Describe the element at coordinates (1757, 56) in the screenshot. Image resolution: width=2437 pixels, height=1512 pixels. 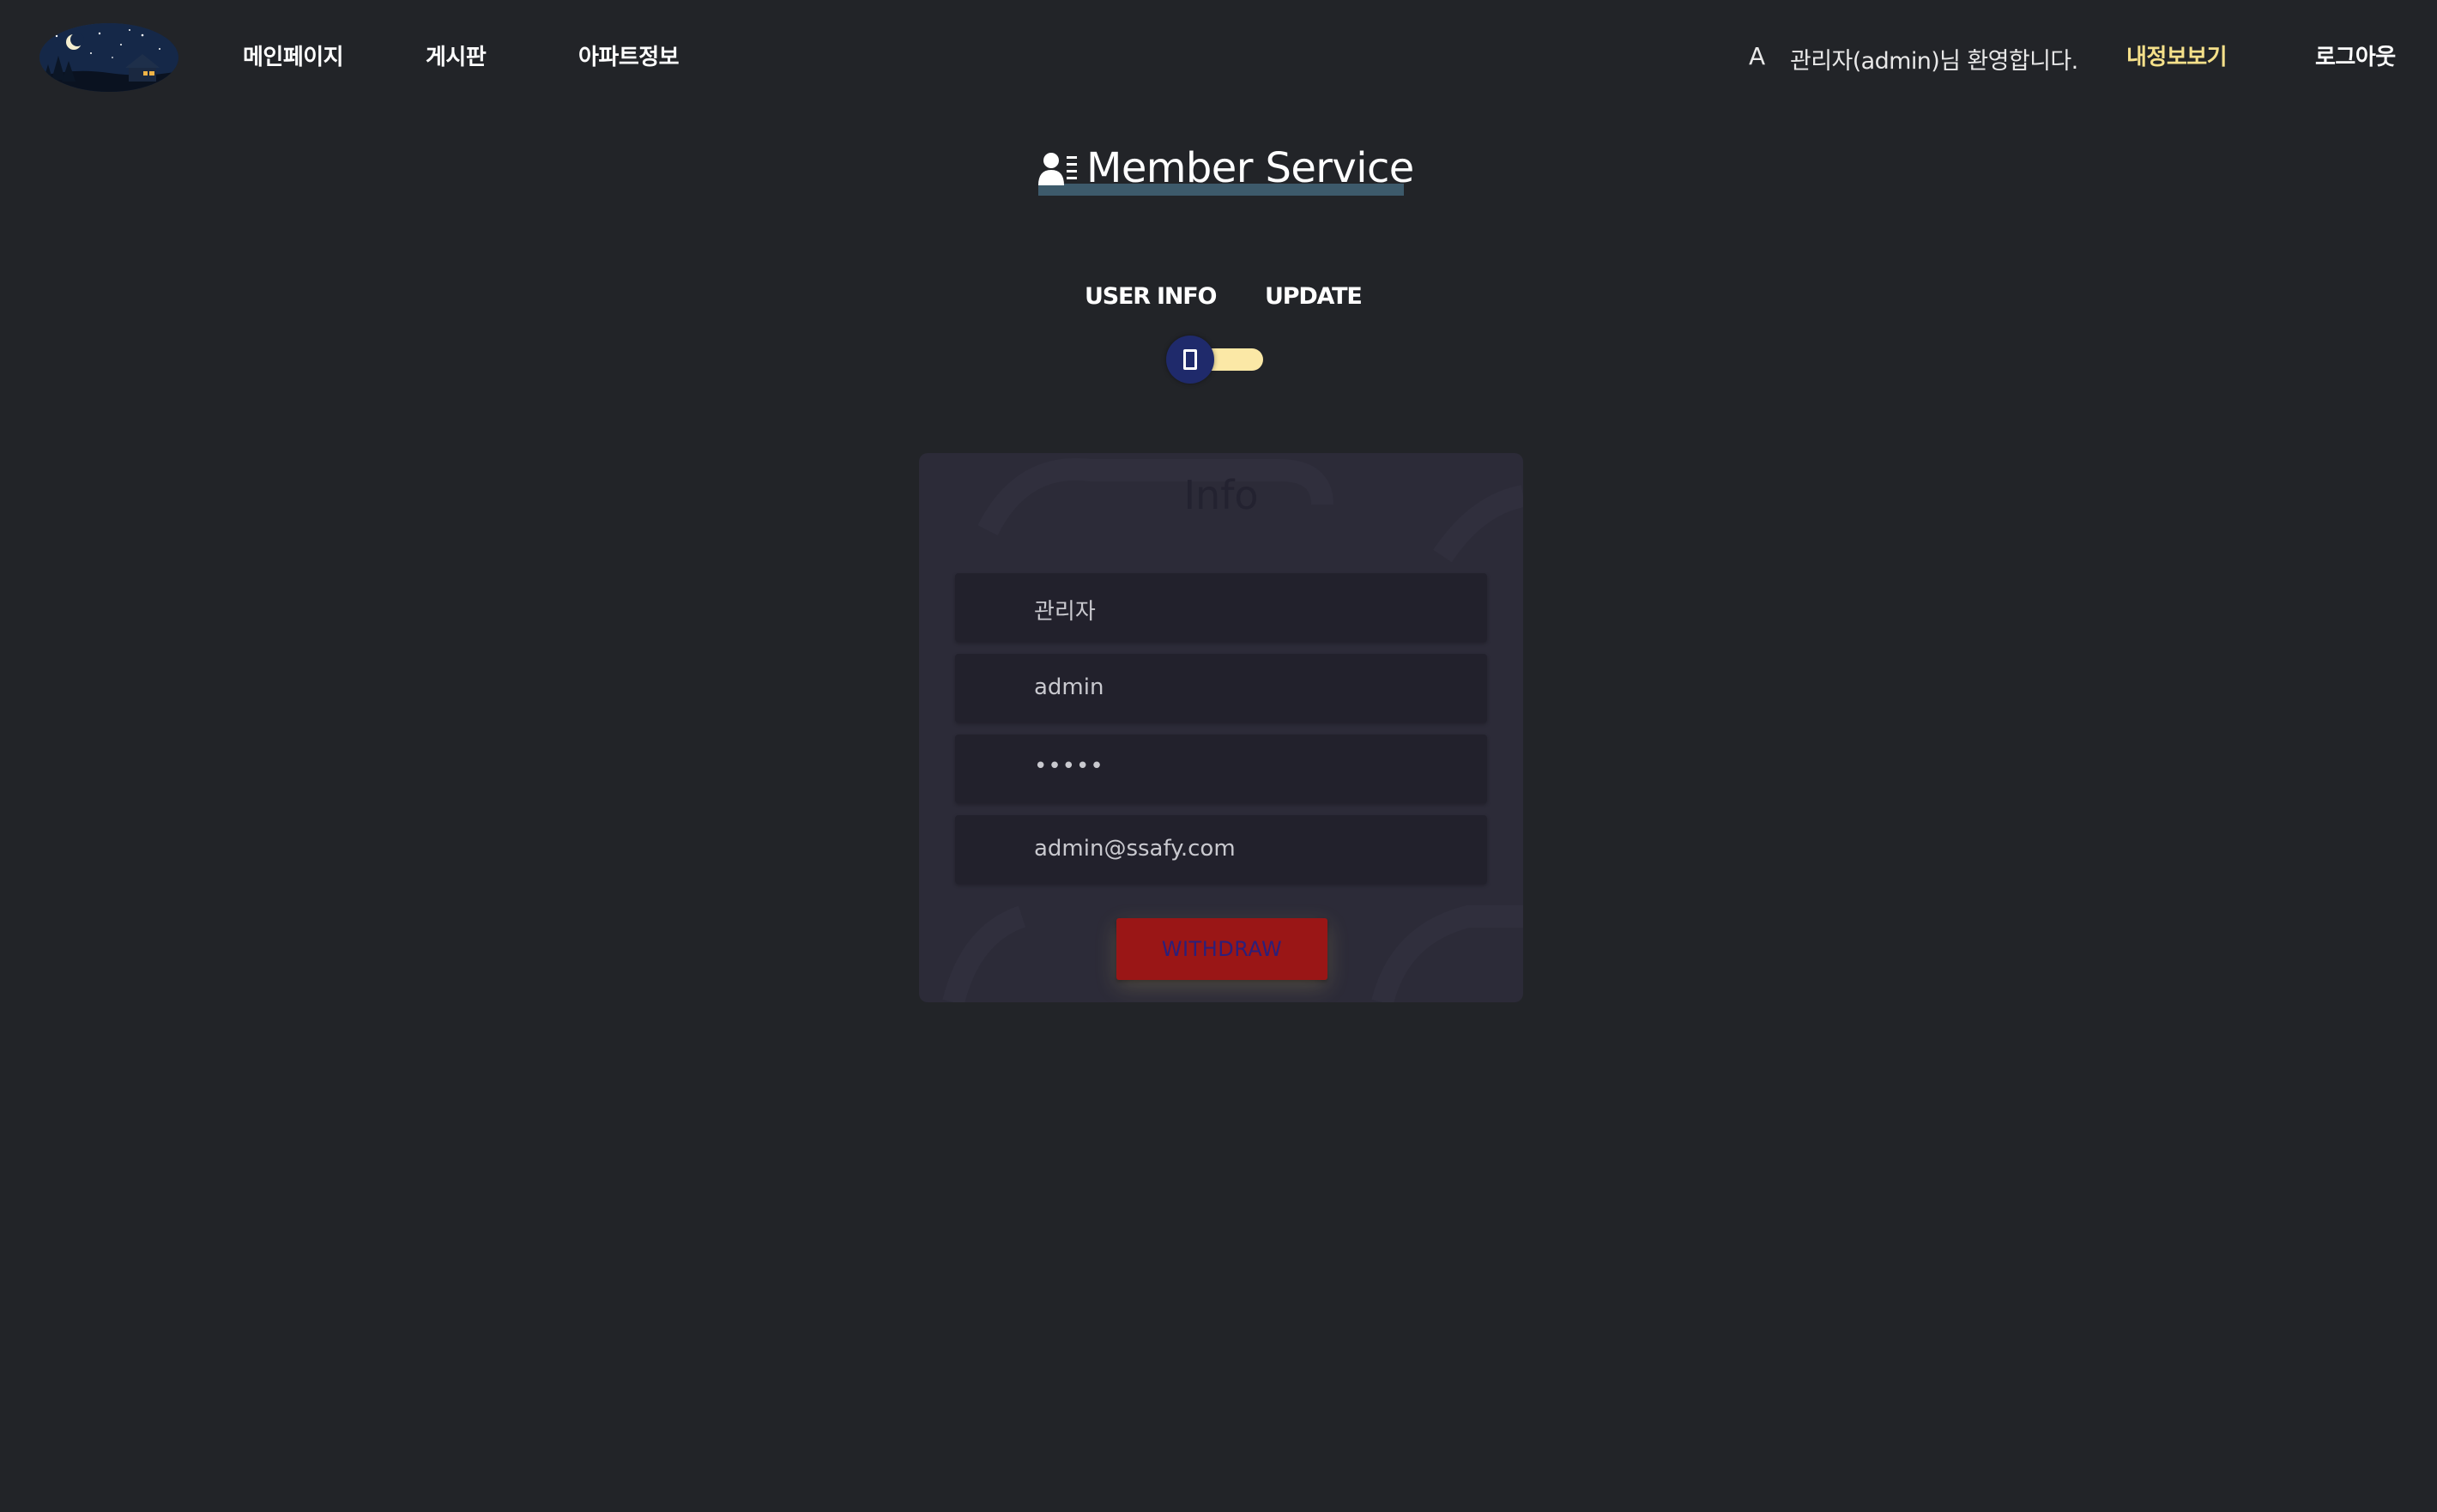
I see `user-avatar: A` at that location.